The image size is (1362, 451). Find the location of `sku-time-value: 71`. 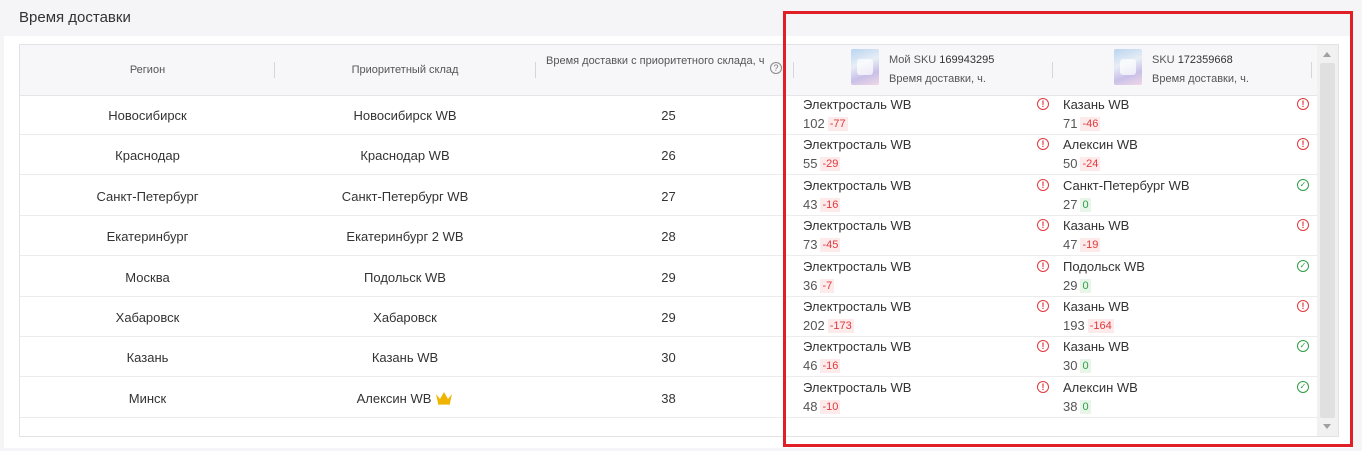

sku-time-value: 71 is located at coordinates (1070, 123).